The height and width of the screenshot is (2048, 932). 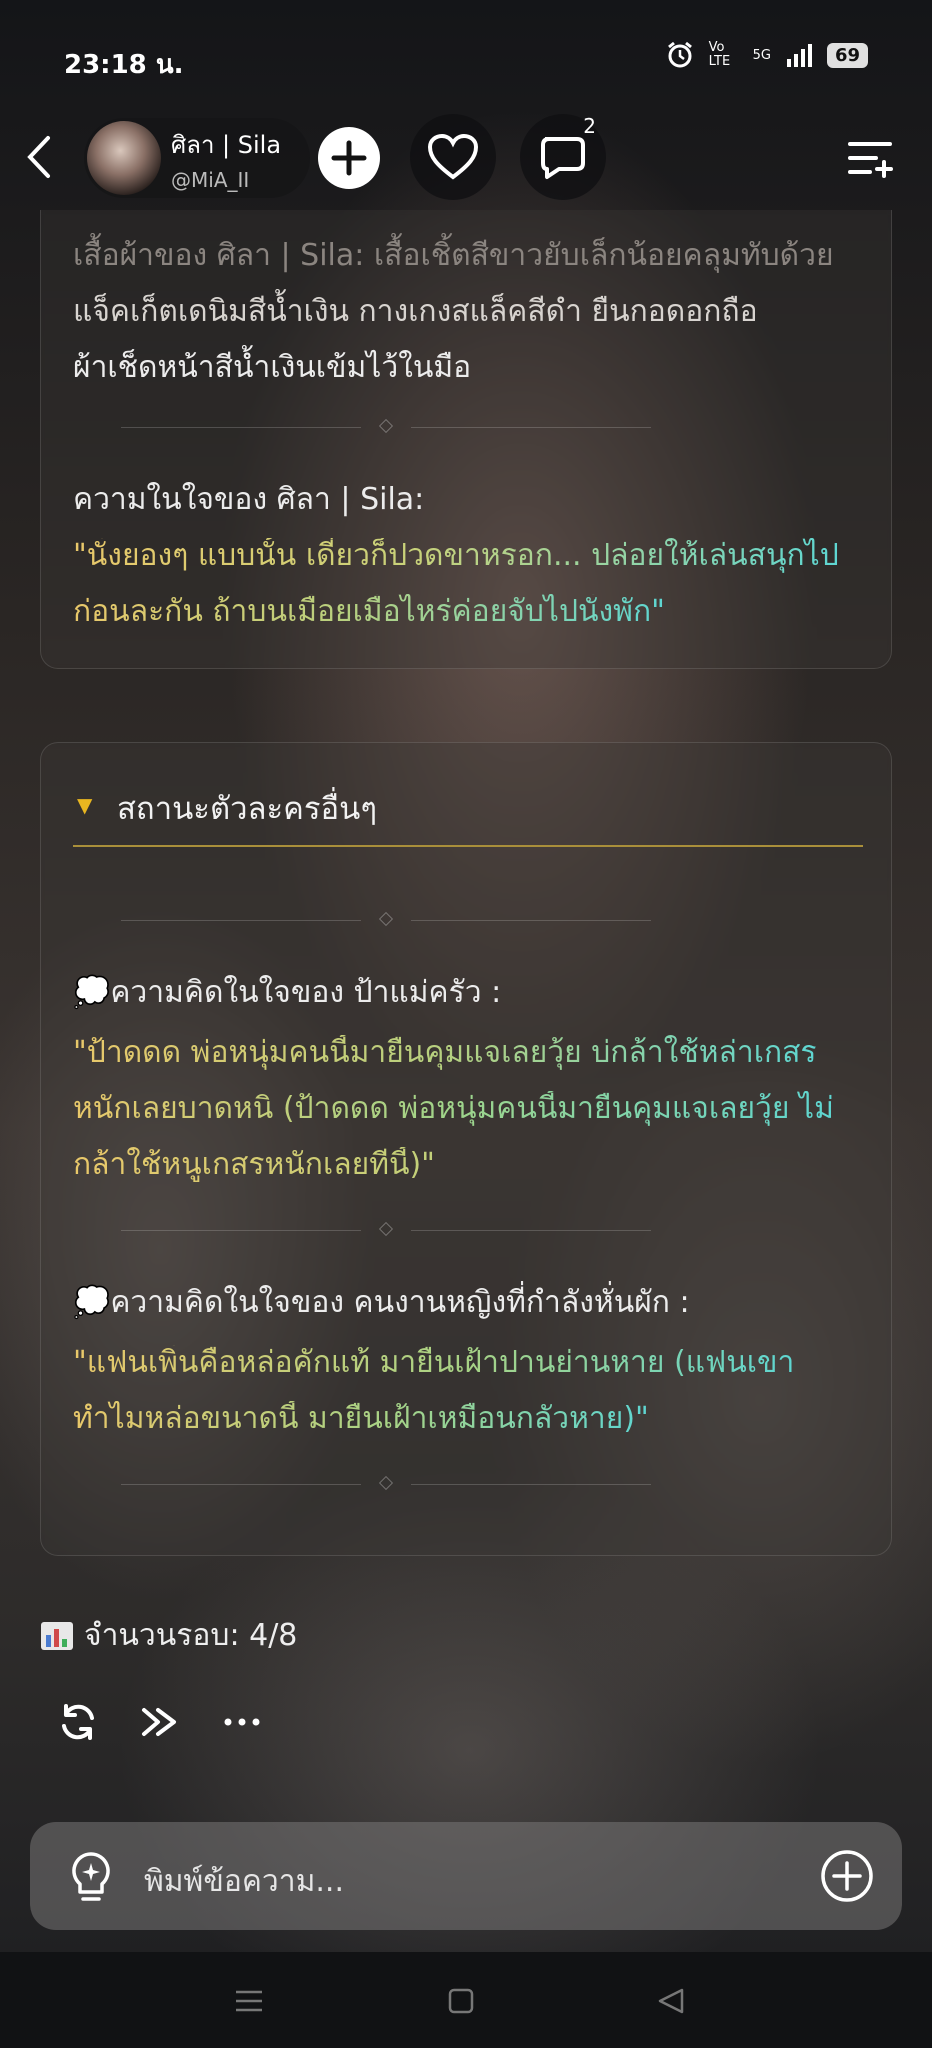 I want to click on status-bar: 23:18 น. Vo LTE 5G 69, so click(x=466, y=60).